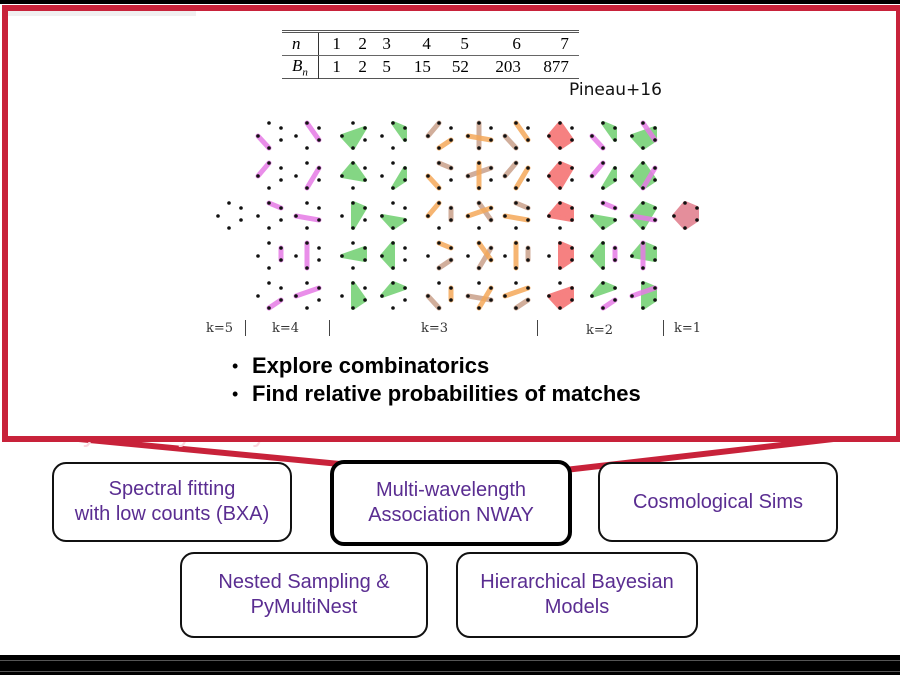 The width and height of the screenshot is (900, 675). Describe the element at coordinates (718, 502) in the screenshot. I see `box-cosmological-sims: Cosmological Sims` at that location.